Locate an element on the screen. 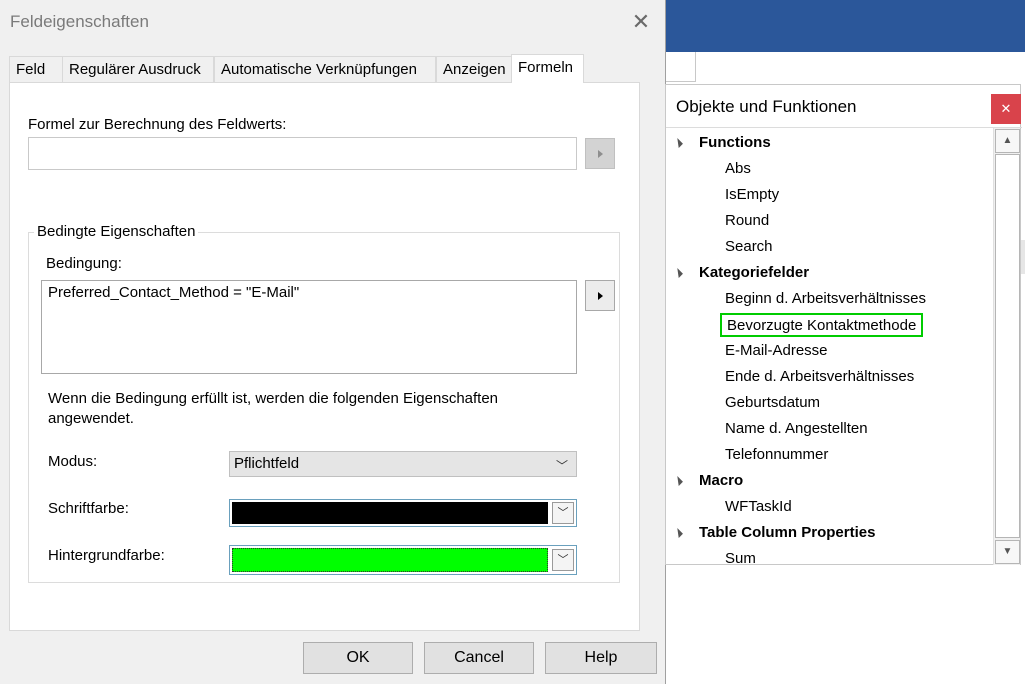 Image resolution: width=1025 pixels, height=684 pixels. background-tab is located at coordinates (681, 67).